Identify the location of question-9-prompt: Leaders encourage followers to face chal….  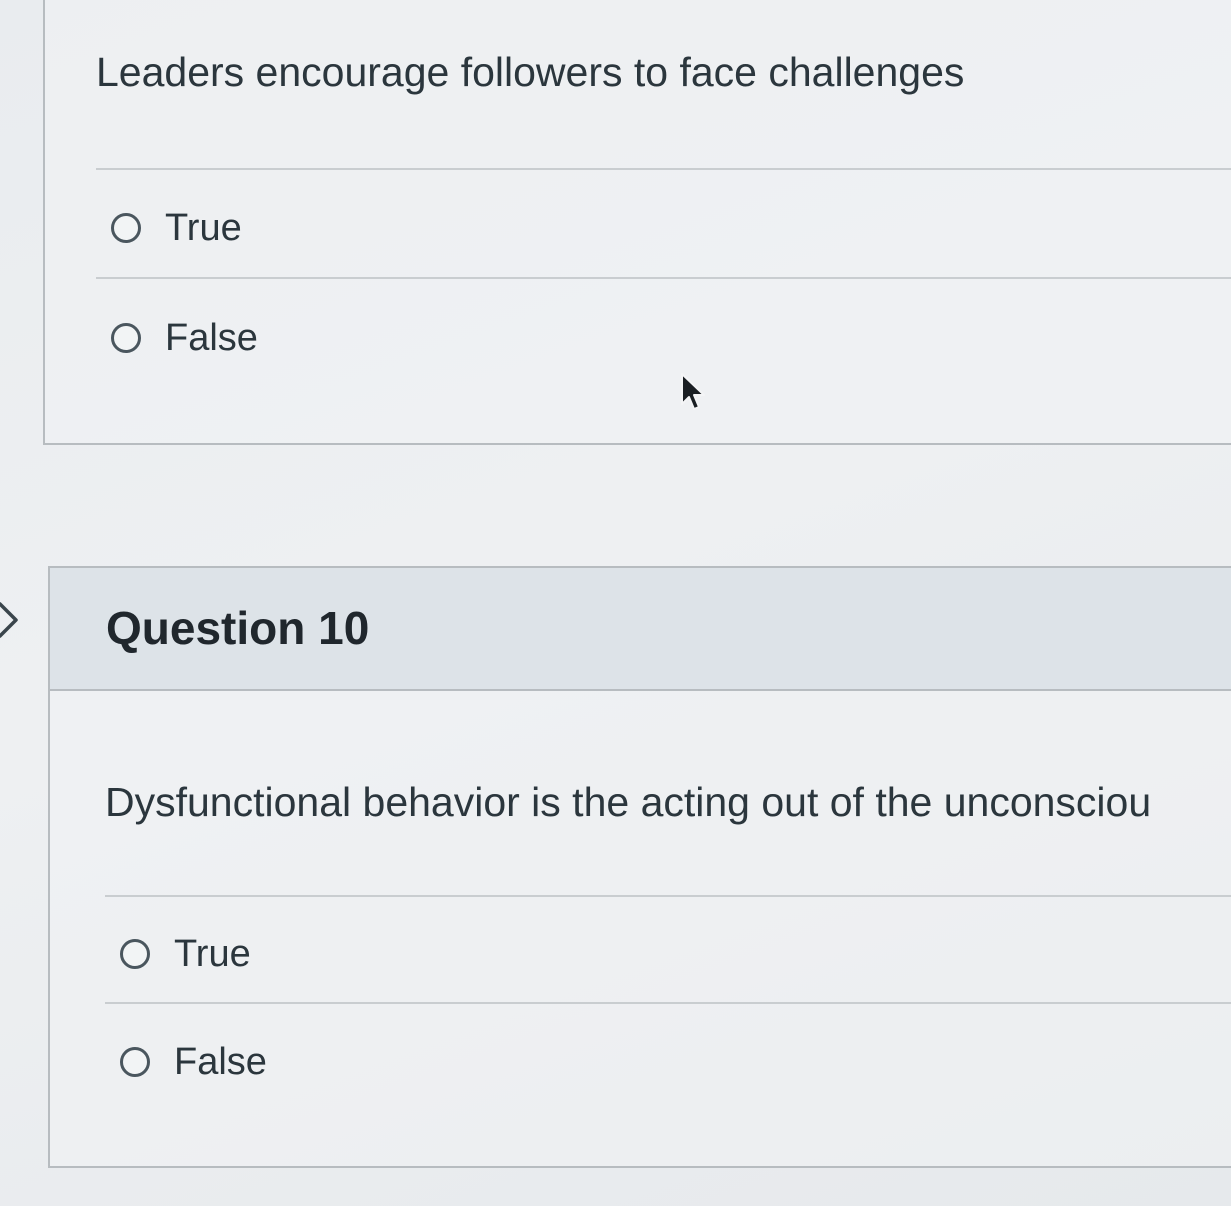
(530, 72).